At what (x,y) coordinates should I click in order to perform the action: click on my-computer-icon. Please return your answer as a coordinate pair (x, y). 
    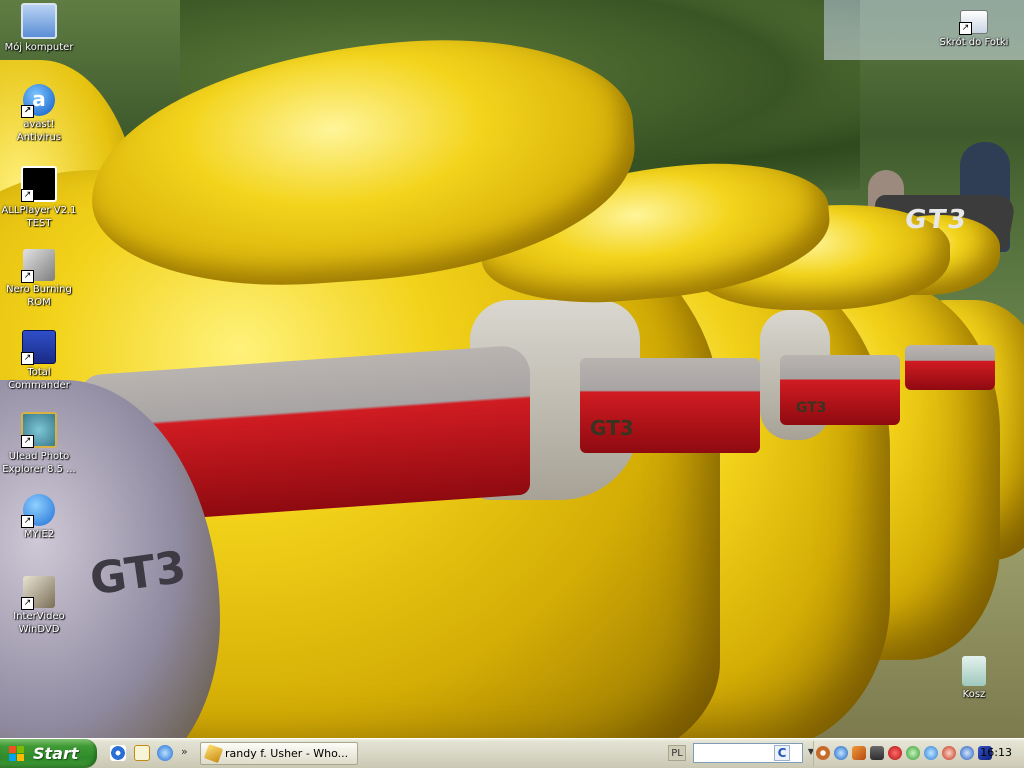
    Looking at the image, I should click on (39, 21).